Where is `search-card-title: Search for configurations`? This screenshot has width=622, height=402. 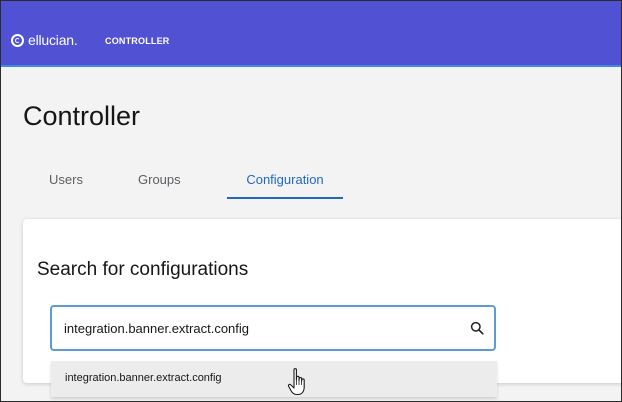 search-card-title: Search for configurations is located at coordinates (143, 269).